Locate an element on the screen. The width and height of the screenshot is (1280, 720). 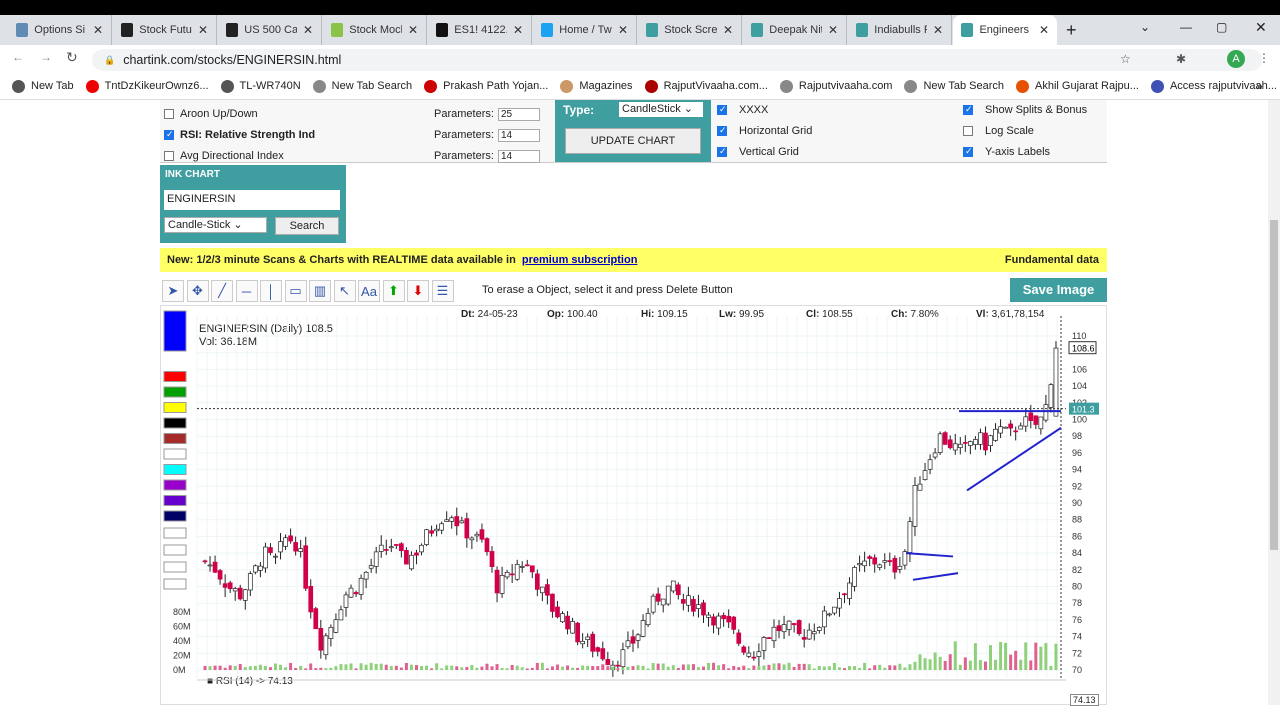
extensions-icon: ✱ is located at coordinates (1181, 59).